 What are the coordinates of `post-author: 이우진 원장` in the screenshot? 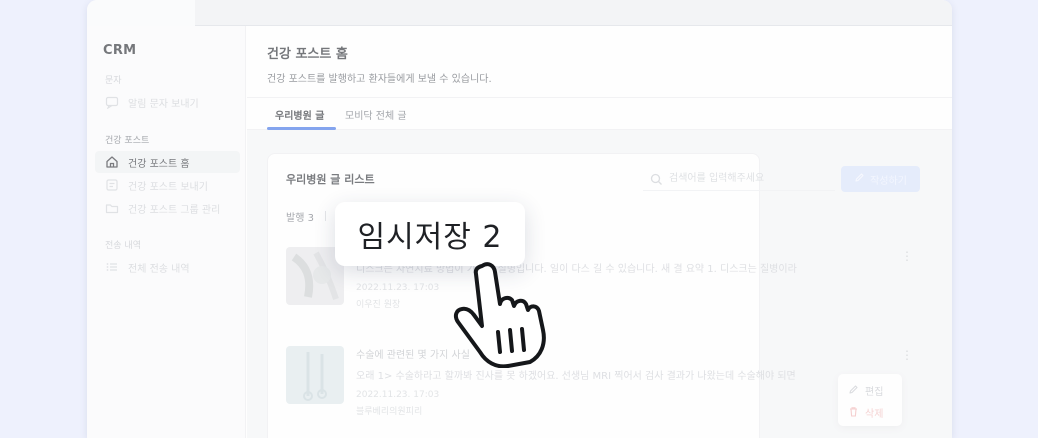 It's located at (378, 305).